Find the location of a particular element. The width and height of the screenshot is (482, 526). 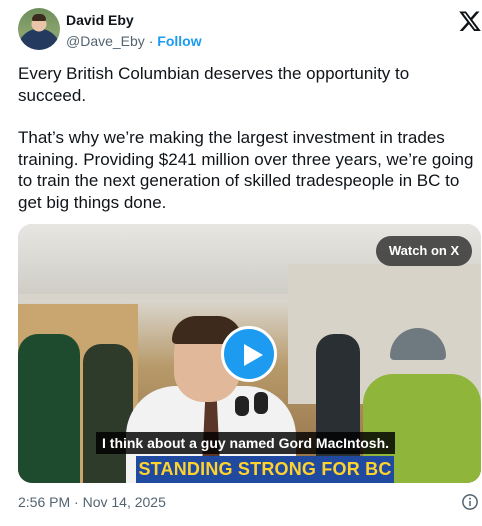

author-handle-row: @Dave_Eby · Follow is located at coordinates (134, 41).